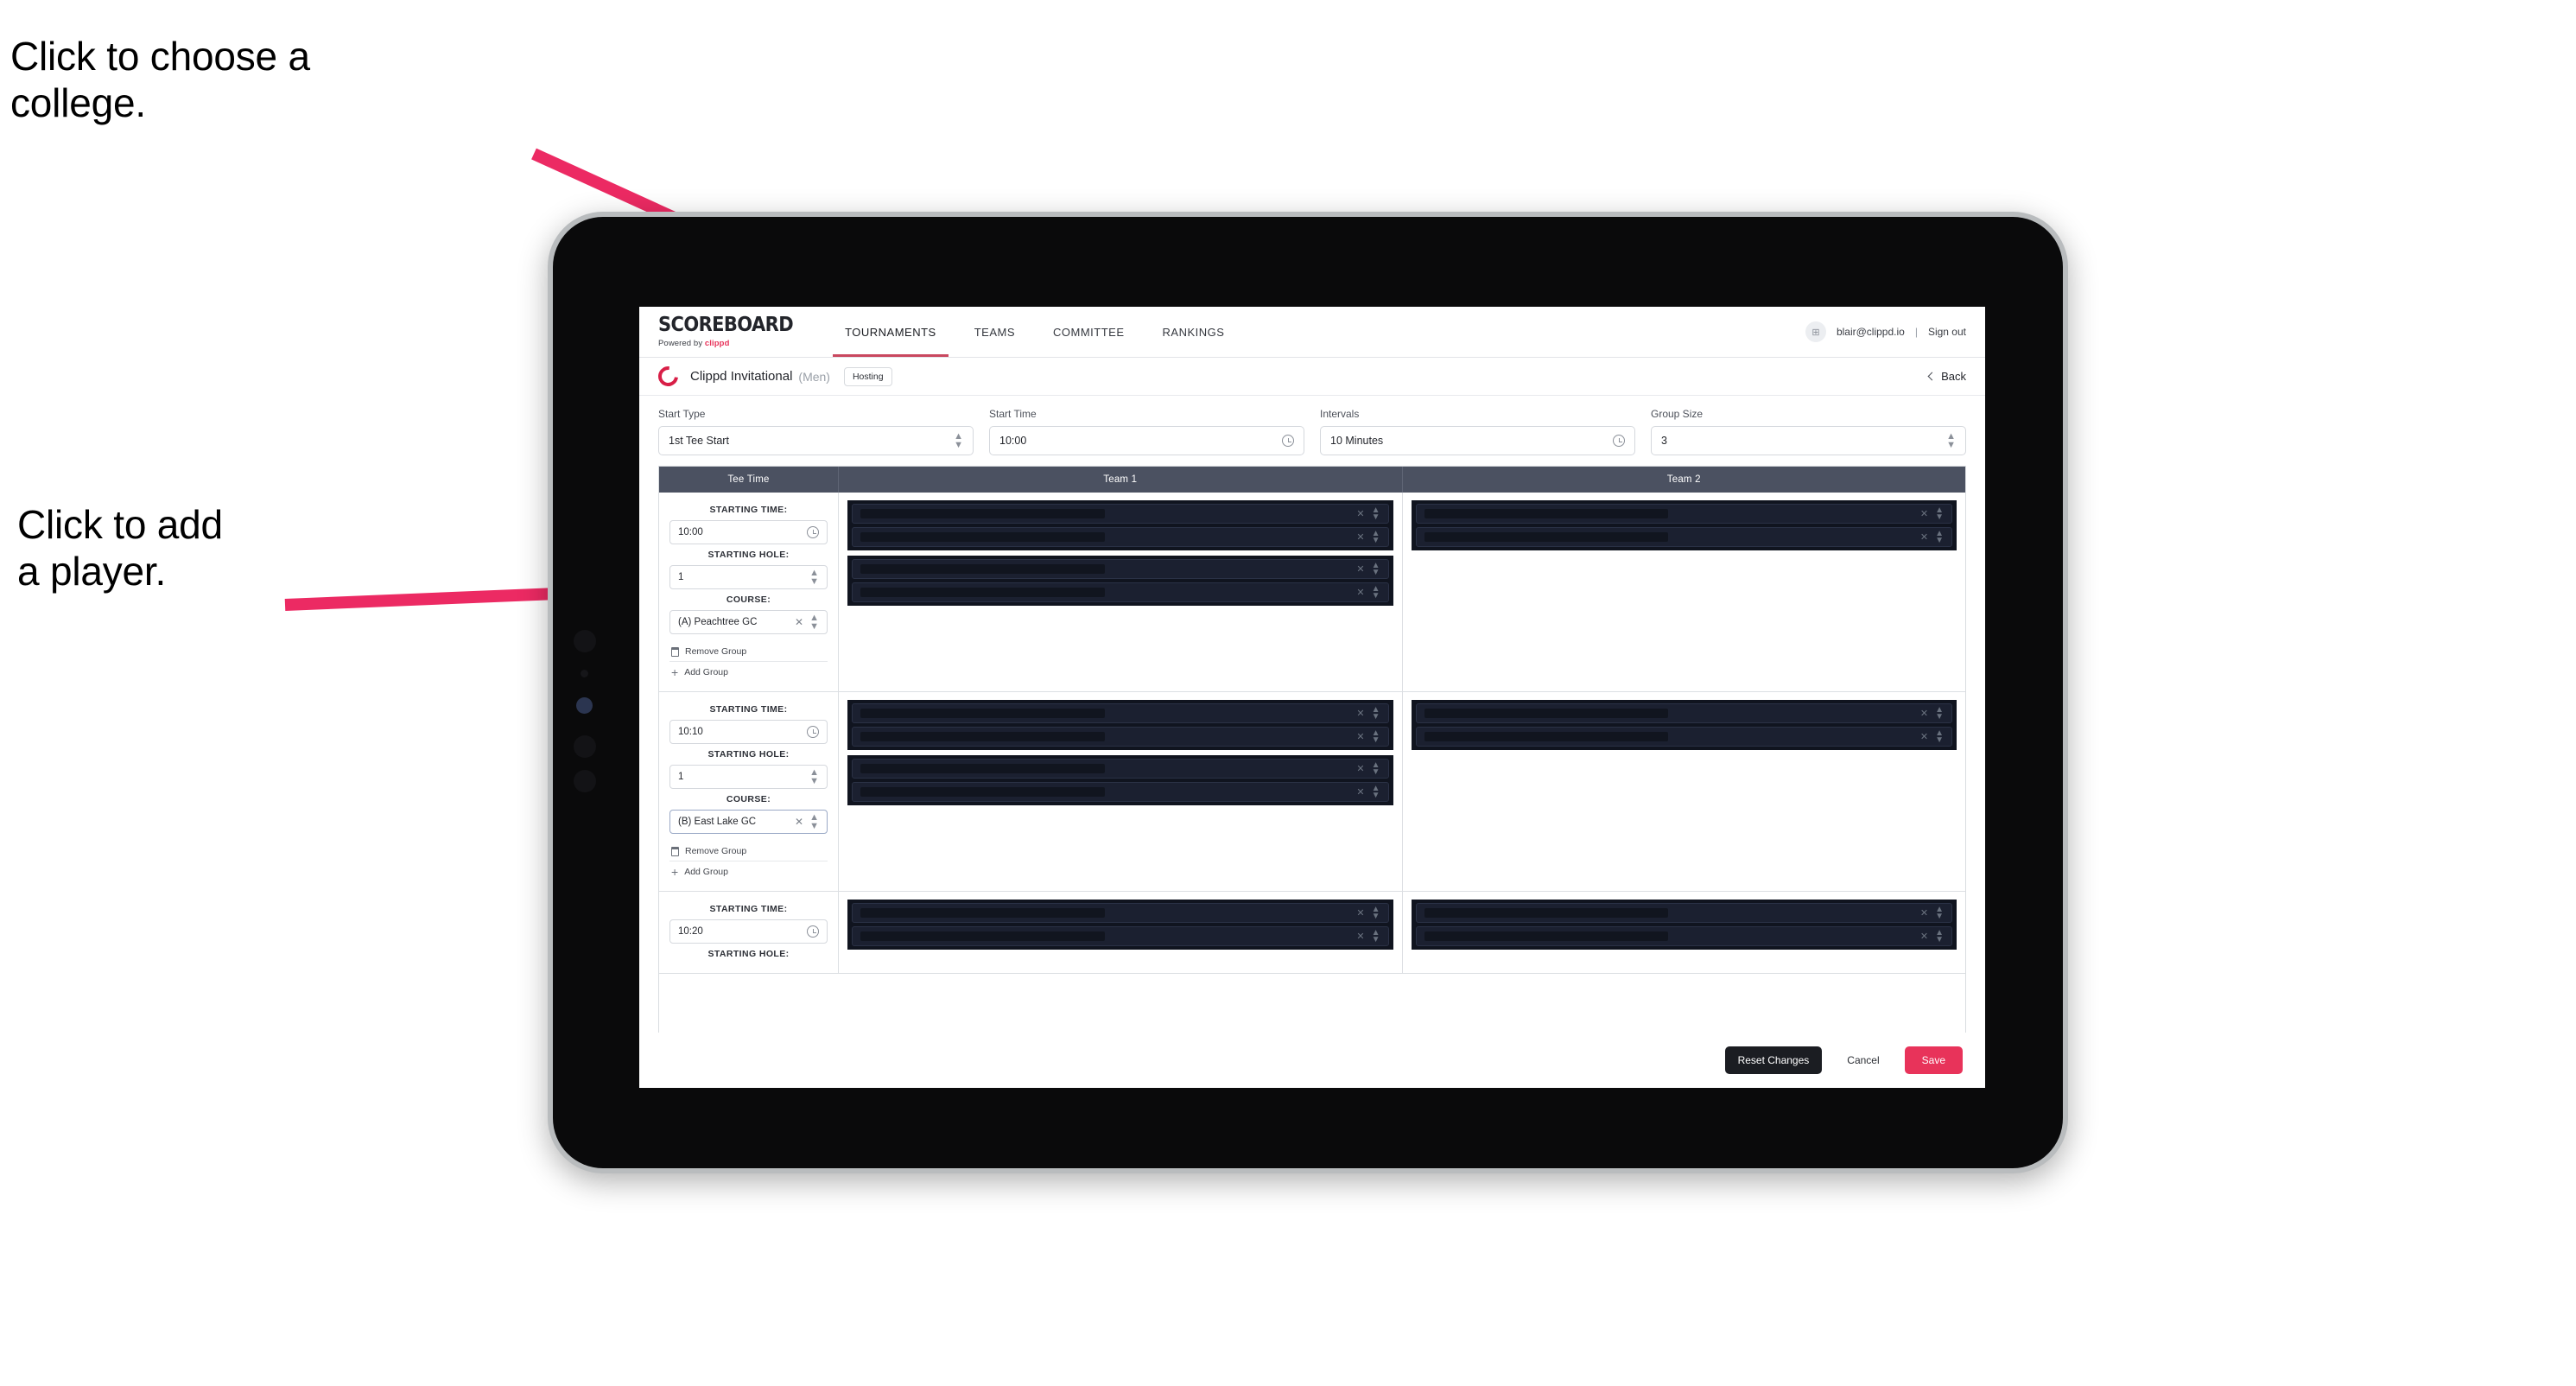 The width and height of the screenshot is (2576, 1386). What do you see at coordinates (748, 622) in the screenshot?
I see `select-course: (A) Peachtree GC ✕ ▲ ▼` at bounding box center [748, 622].